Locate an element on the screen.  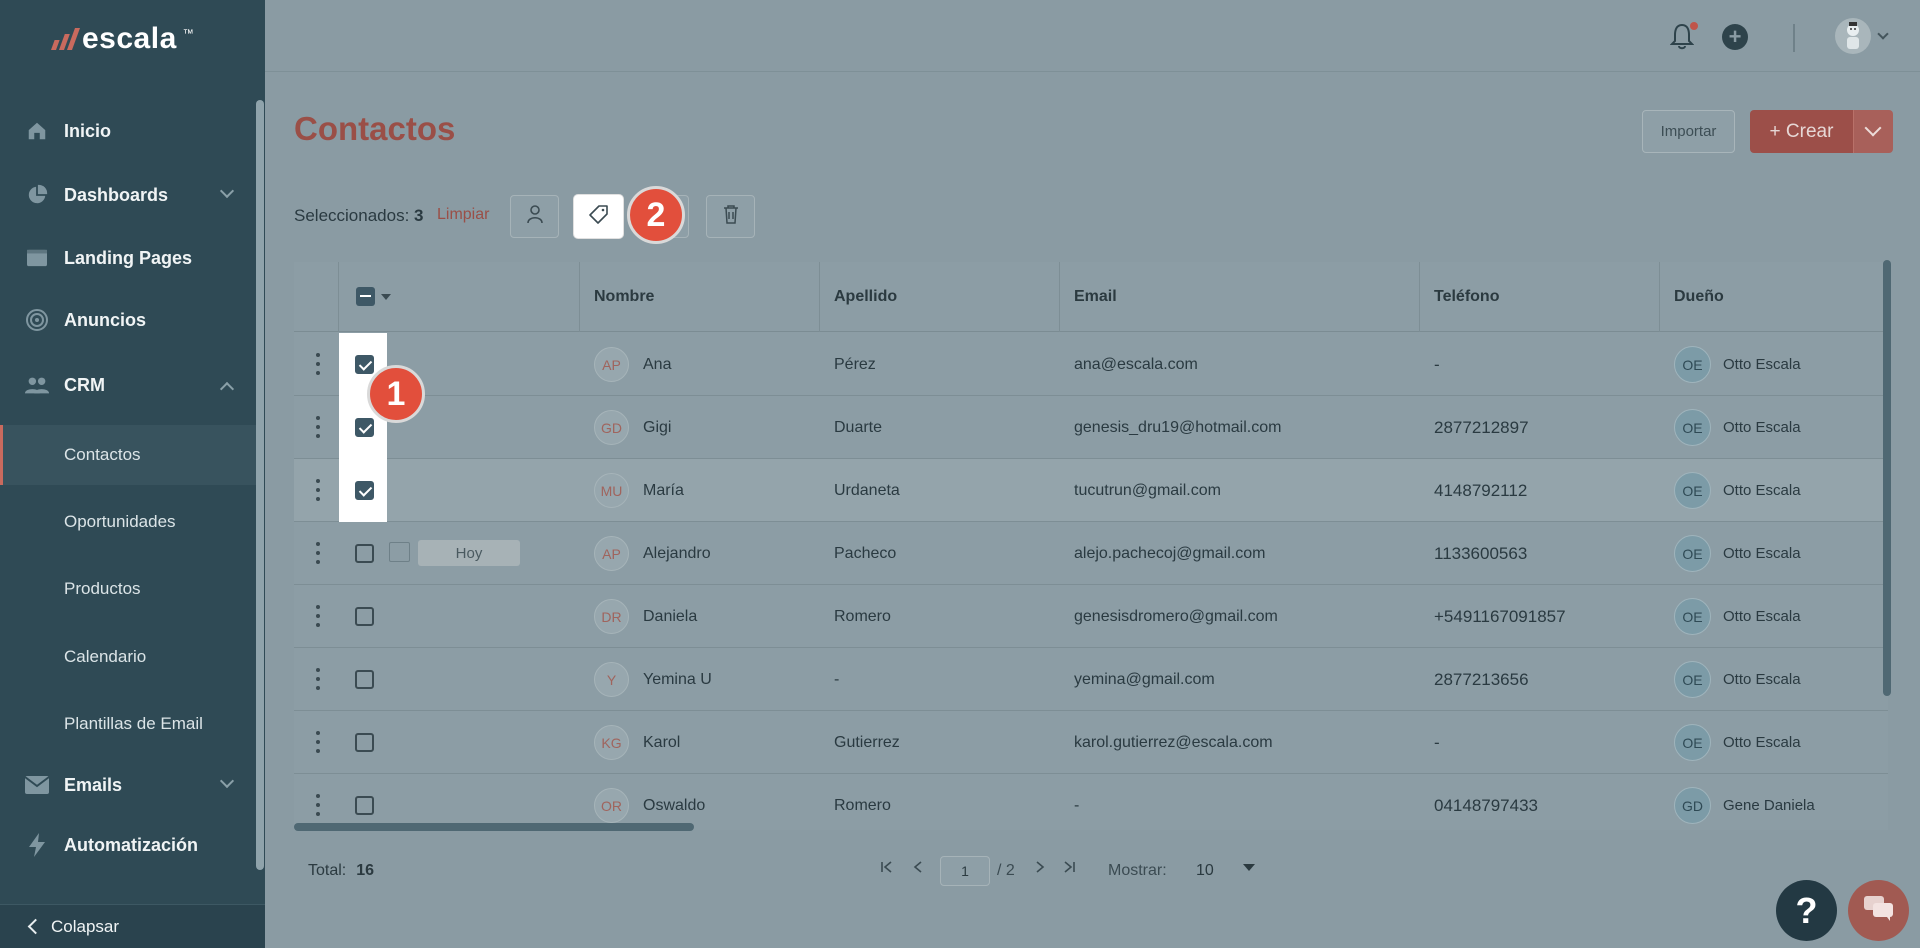
quick-add-icon: + is located at coordinates (1735, 37).